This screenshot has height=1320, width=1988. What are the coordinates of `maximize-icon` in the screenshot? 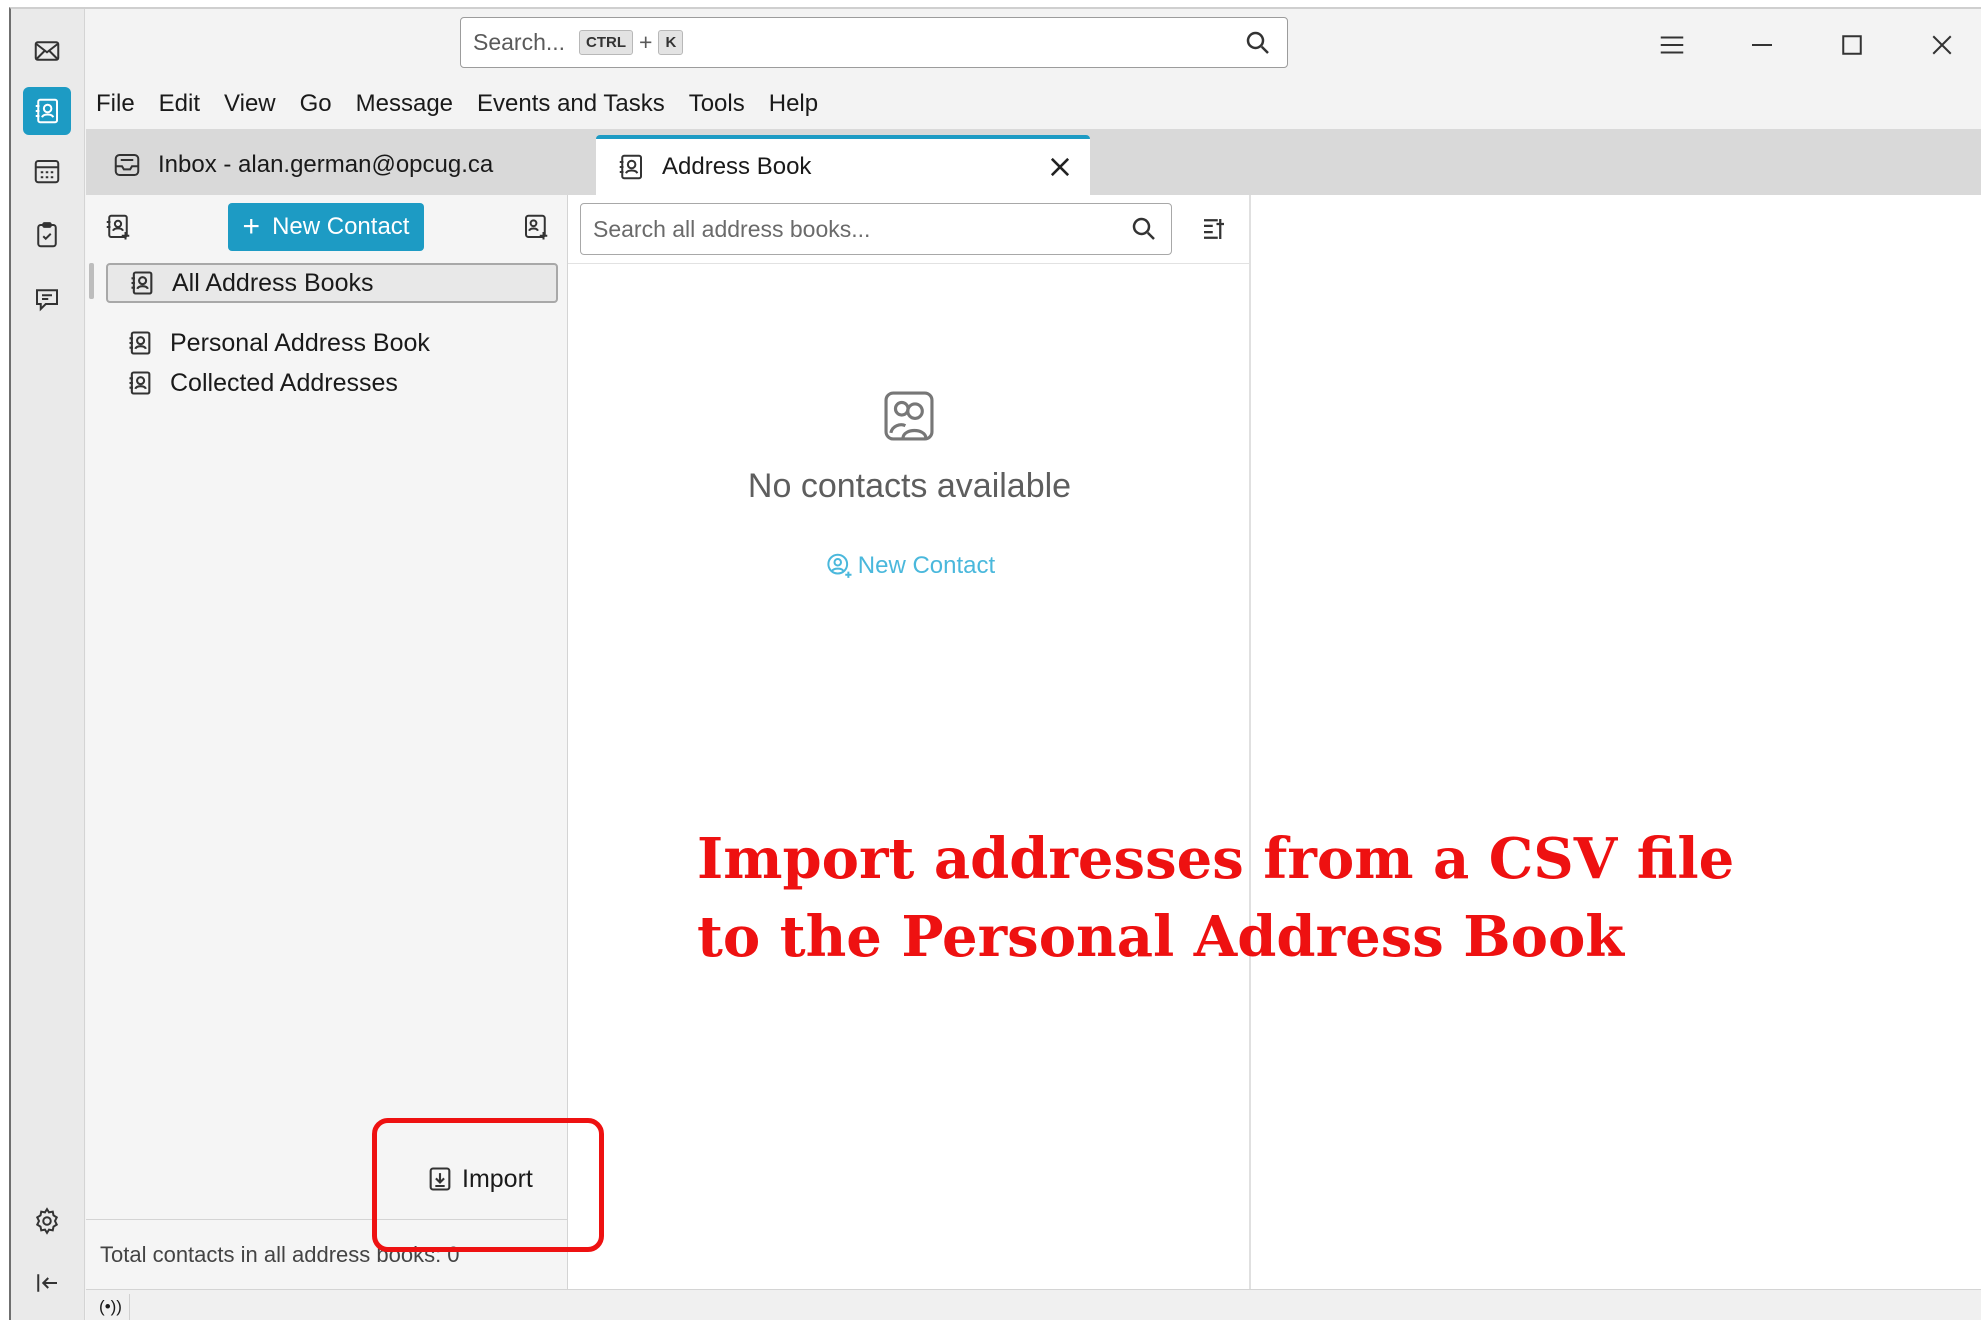 It's located at (1852, 45).